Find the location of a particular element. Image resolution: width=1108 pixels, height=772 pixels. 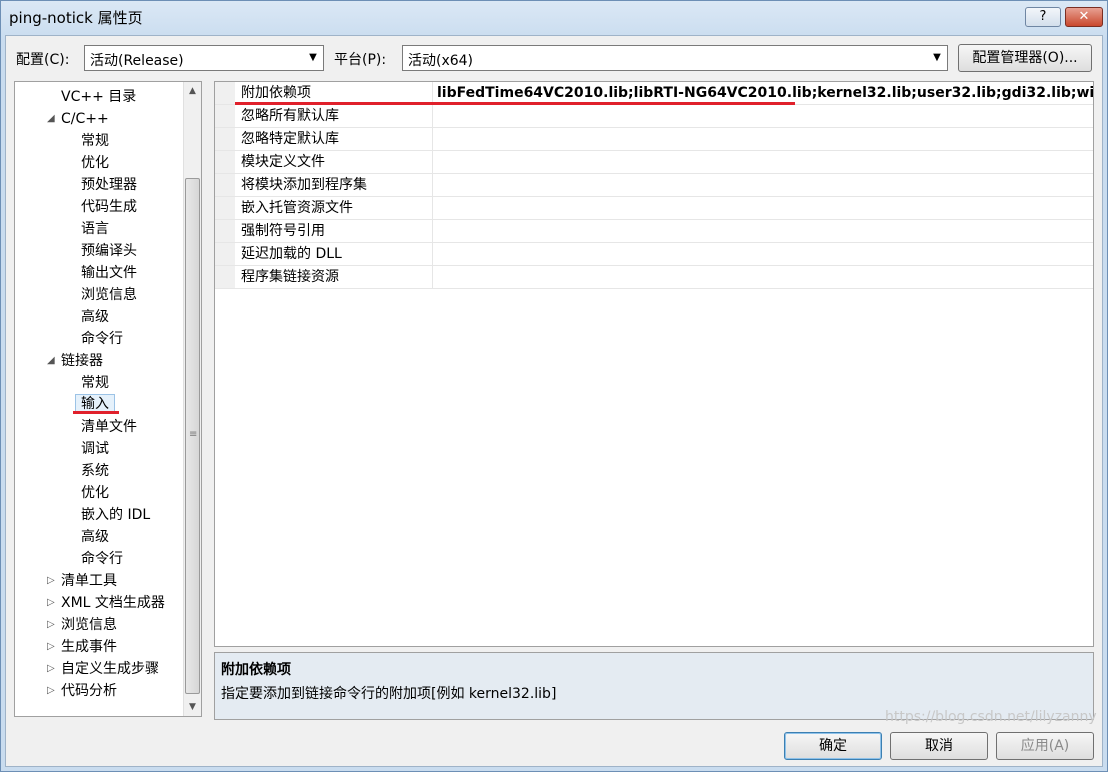

tree-item-cpp: C/C++ is located at coordinates (85, 119).